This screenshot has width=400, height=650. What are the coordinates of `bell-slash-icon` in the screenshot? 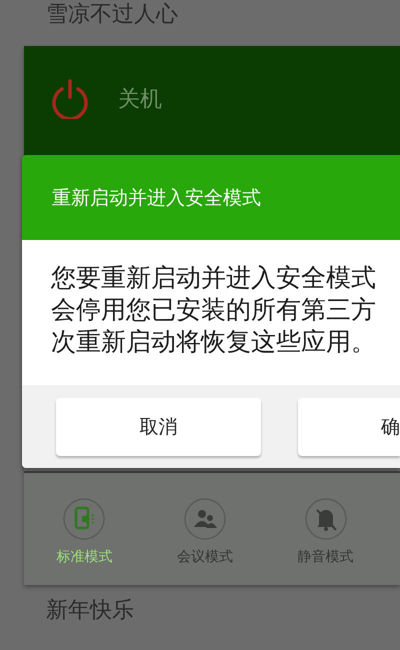 It's located at (325, 519).